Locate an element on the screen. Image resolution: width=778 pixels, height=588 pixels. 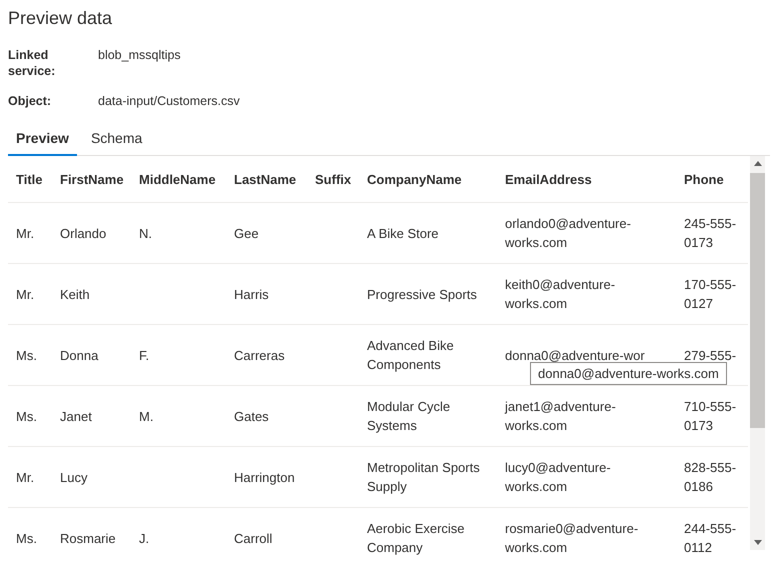
table-cell-text: Lucy is located at coordinates (74, 477).